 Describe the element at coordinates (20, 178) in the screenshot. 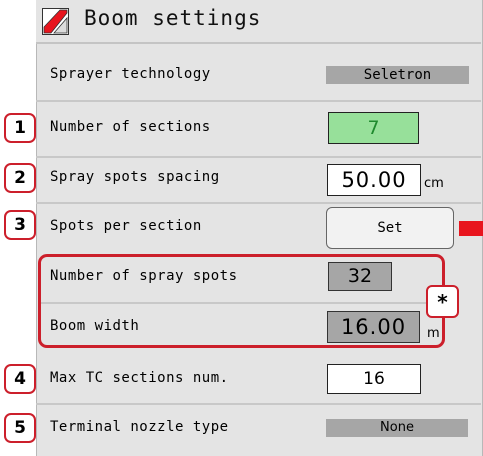

I see `callout-marker-2: 2` at that location.